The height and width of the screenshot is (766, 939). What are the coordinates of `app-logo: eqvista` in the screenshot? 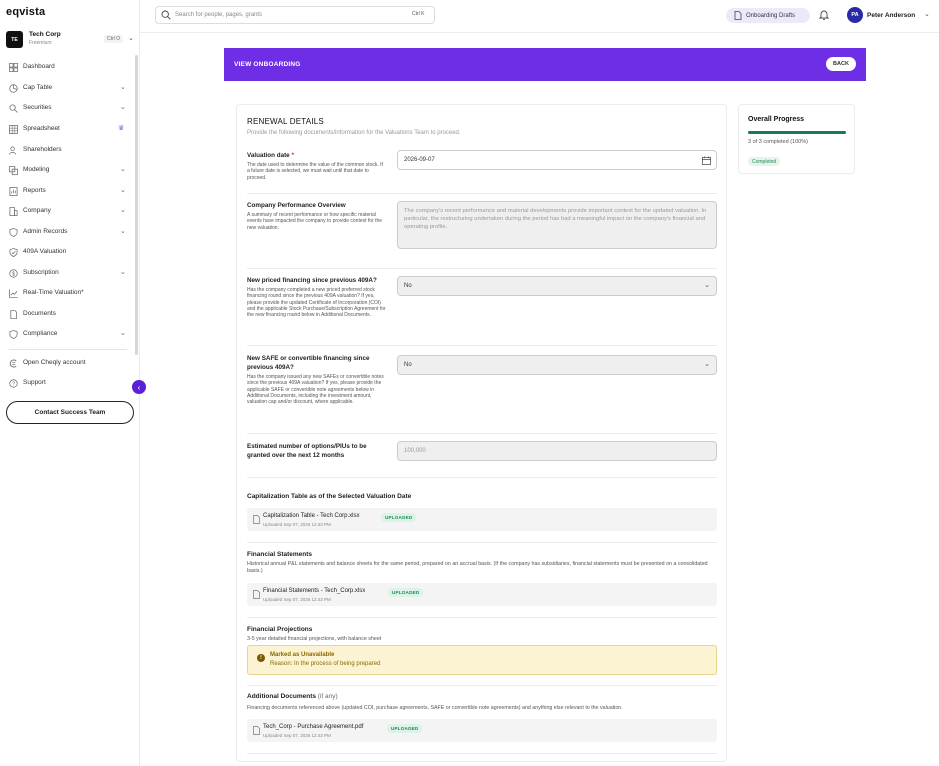 It's located at (25, 12).